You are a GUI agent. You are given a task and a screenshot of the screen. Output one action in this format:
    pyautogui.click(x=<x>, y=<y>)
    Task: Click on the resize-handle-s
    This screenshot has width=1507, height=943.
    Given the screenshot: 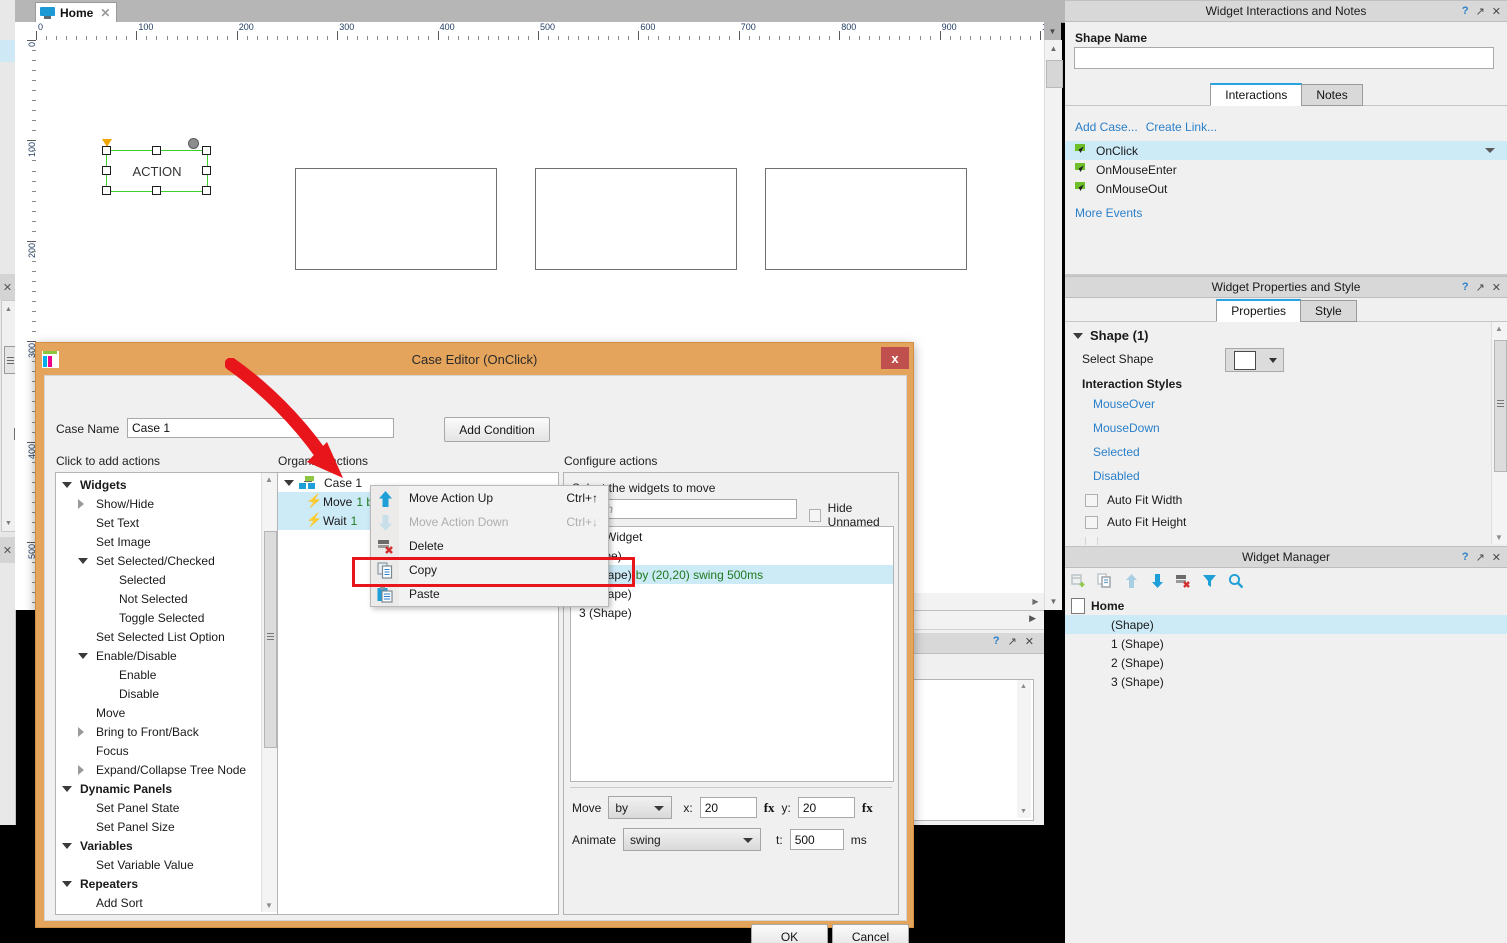 What is the action you would take?
    pyautogui.click(x=156, y=190)
    